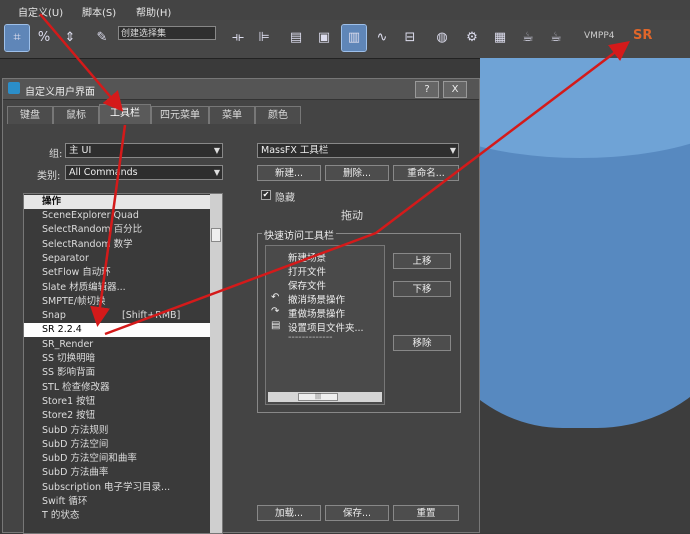 The width and height of the screenshot is (690, 534). Describe the element at coordinates (455, 89) in the screenshot. I see `close-button: X` at that location.